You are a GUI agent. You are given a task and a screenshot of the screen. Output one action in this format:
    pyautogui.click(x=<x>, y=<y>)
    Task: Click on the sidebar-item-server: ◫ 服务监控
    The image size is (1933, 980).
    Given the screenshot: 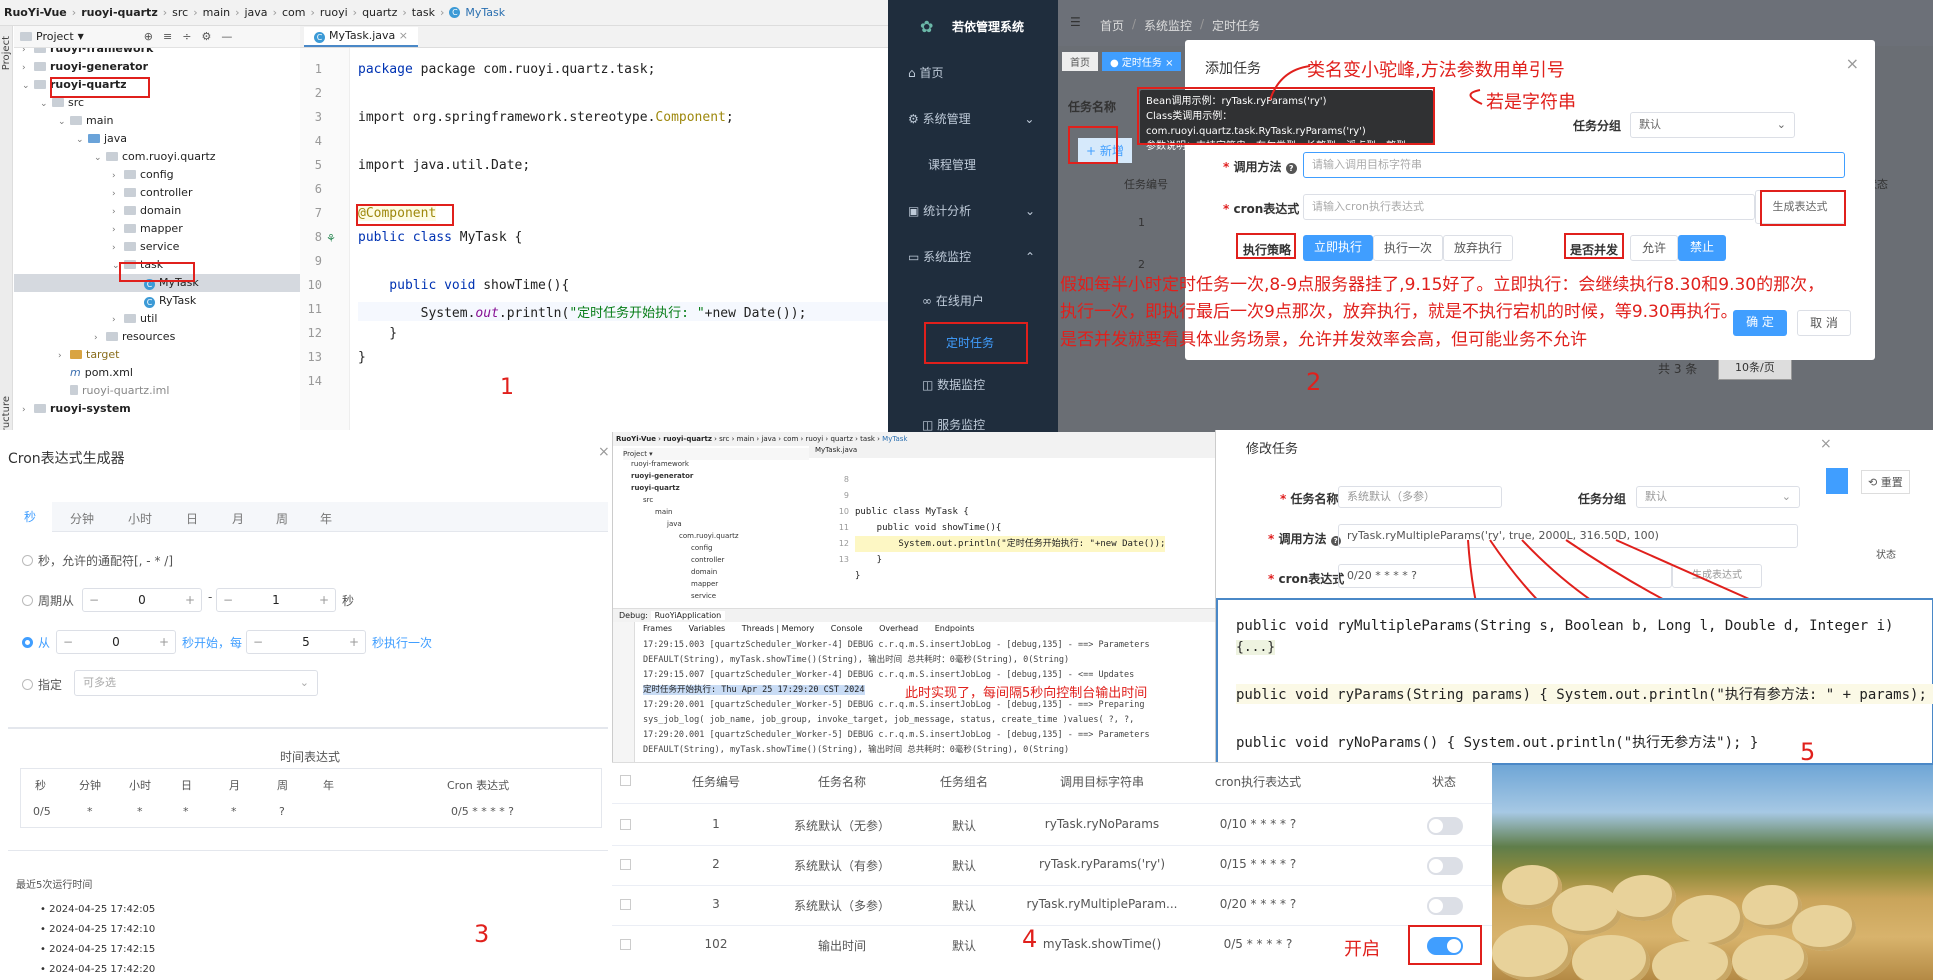 What is the action you would take?
    pyautogui.click(x=953, y=424)
    